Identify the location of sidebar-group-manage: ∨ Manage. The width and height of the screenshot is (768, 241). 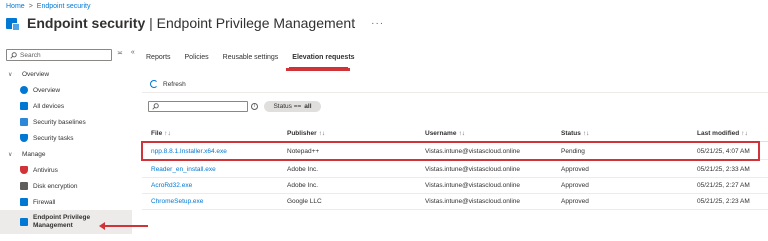
(66, 154).